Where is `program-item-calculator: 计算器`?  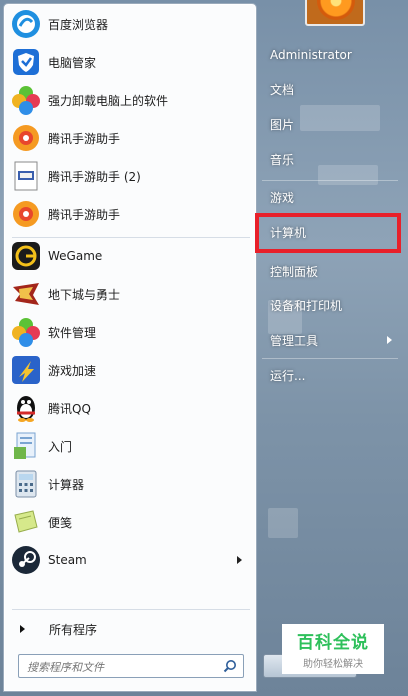
program-item-calculator: 计算器 is located at coordinates (129, 484).